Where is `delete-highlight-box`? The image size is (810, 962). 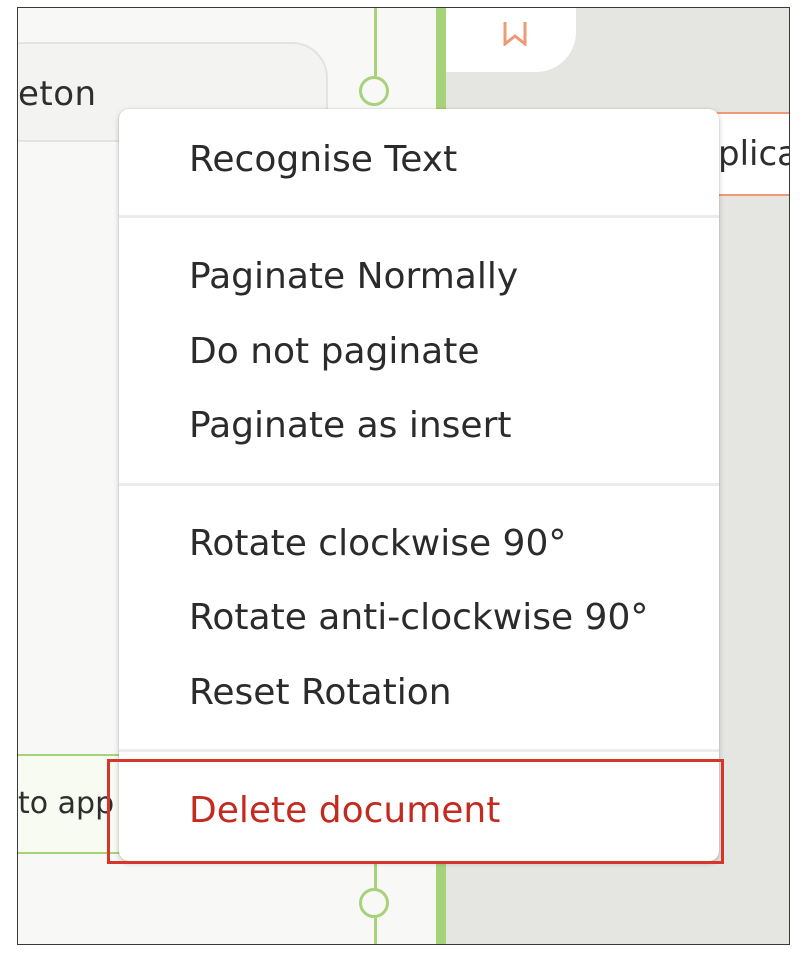 delete-highlight-box is located at coordinates (415, 811).